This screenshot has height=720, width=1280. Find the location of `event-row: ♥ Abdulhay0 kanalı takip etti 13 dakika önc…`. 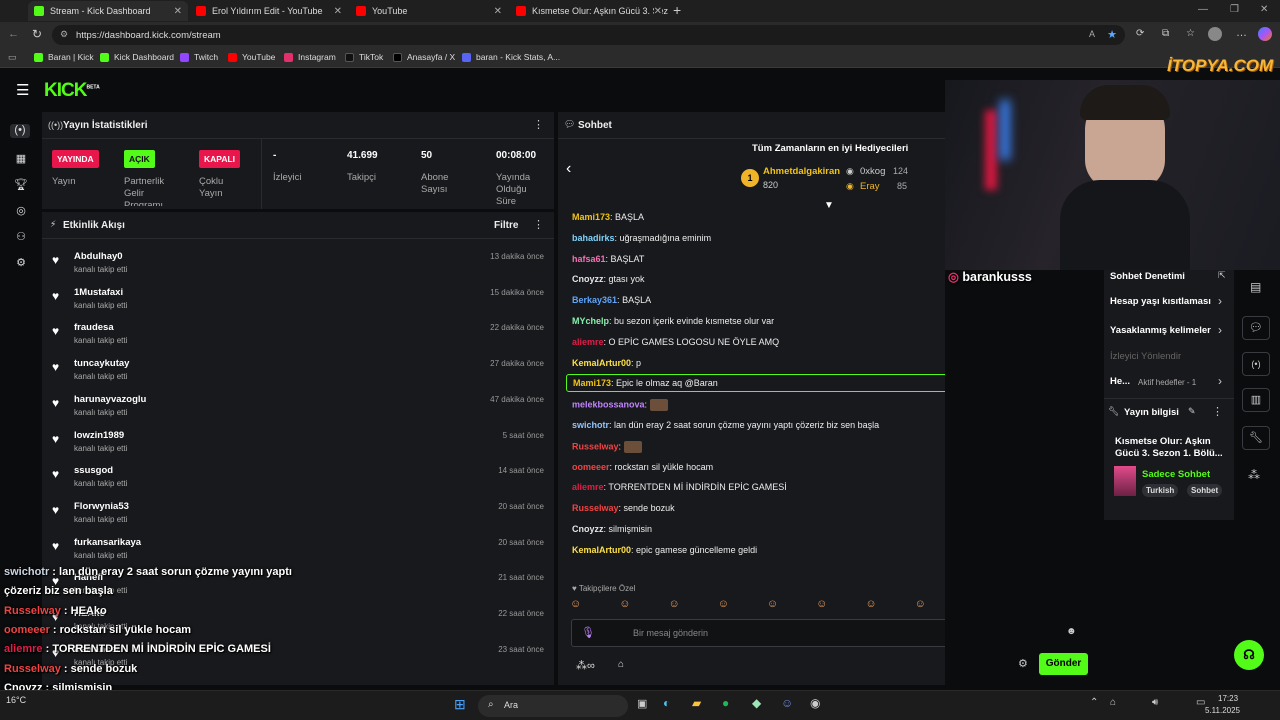

event-row: ♥ Abdulhay0 kanalı takip etti 13 dakika önc… is located at coordinates (297, 266).